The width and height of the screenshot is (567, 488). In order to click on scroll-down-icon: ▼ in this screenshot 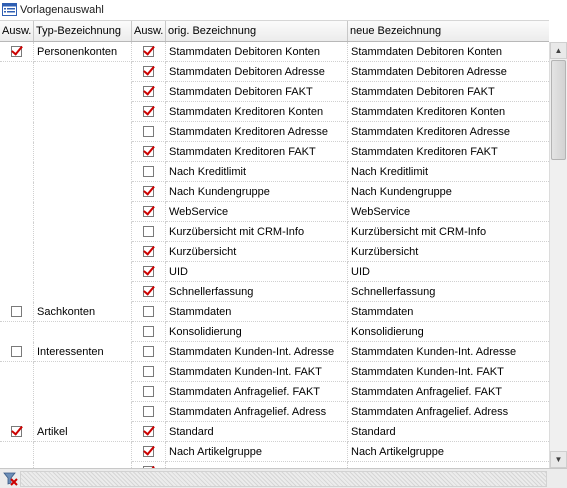, I will do `click(558, 459)`.